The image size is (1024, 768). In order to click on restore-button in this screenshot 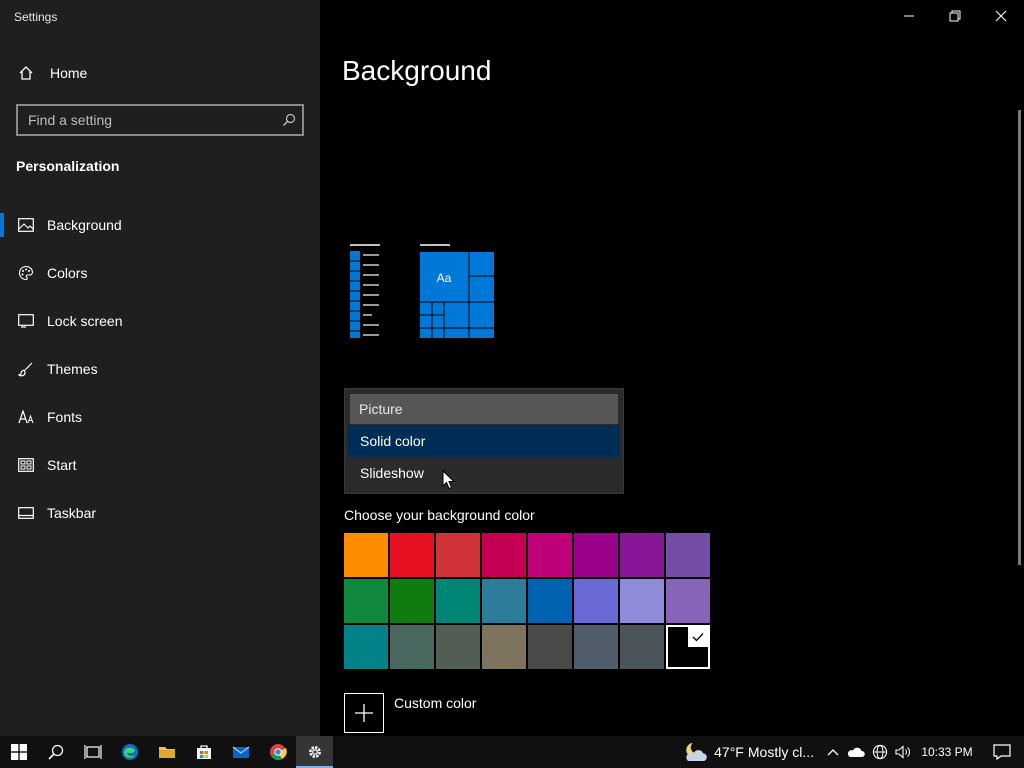, I will do `click(955, 16)`.